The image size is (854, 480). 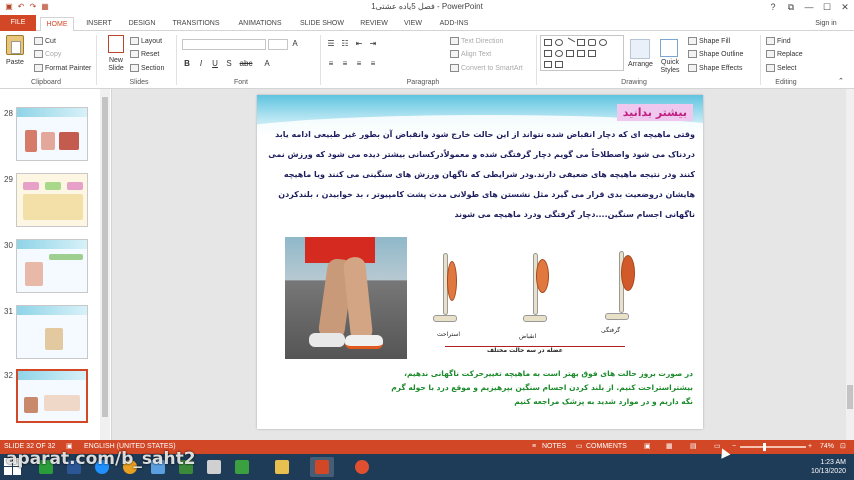 I want to click on cut-button: Cut, so click(x=45, y=41).